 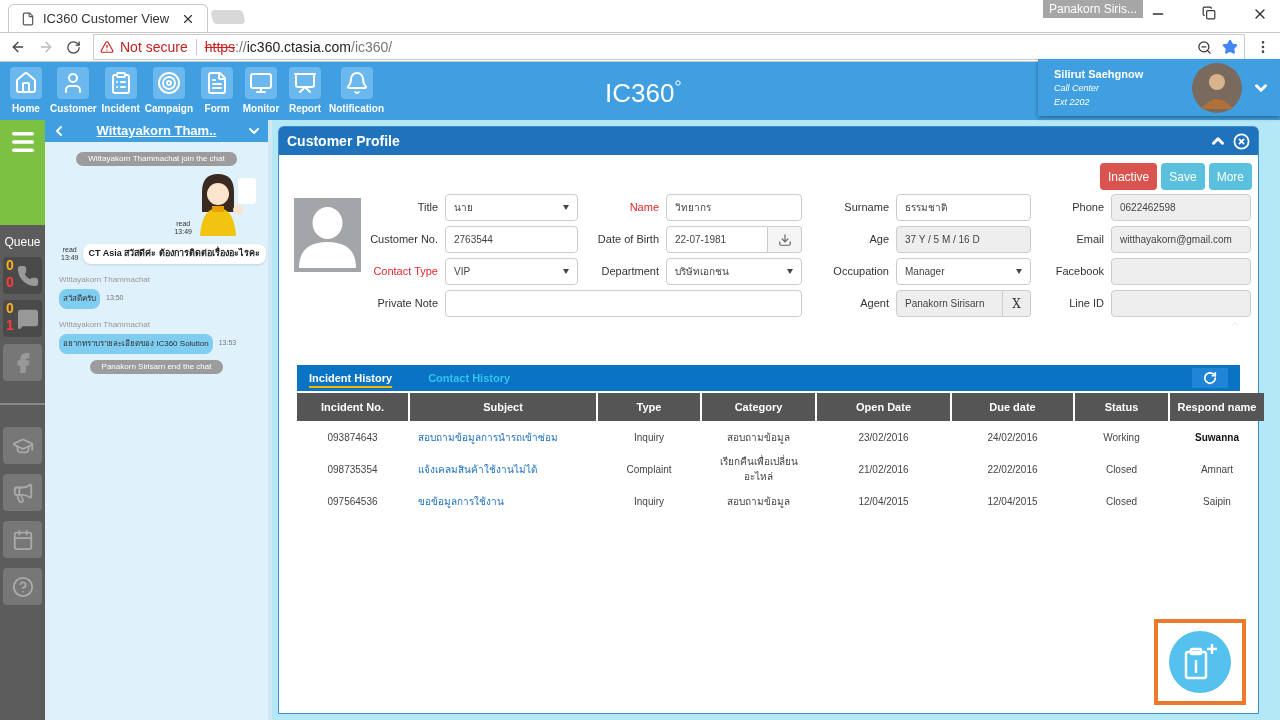 What do you see at coordinates (27, 318) in the screenshot?
I see `chat-bubble-icon` at bounding box center [27, 318].